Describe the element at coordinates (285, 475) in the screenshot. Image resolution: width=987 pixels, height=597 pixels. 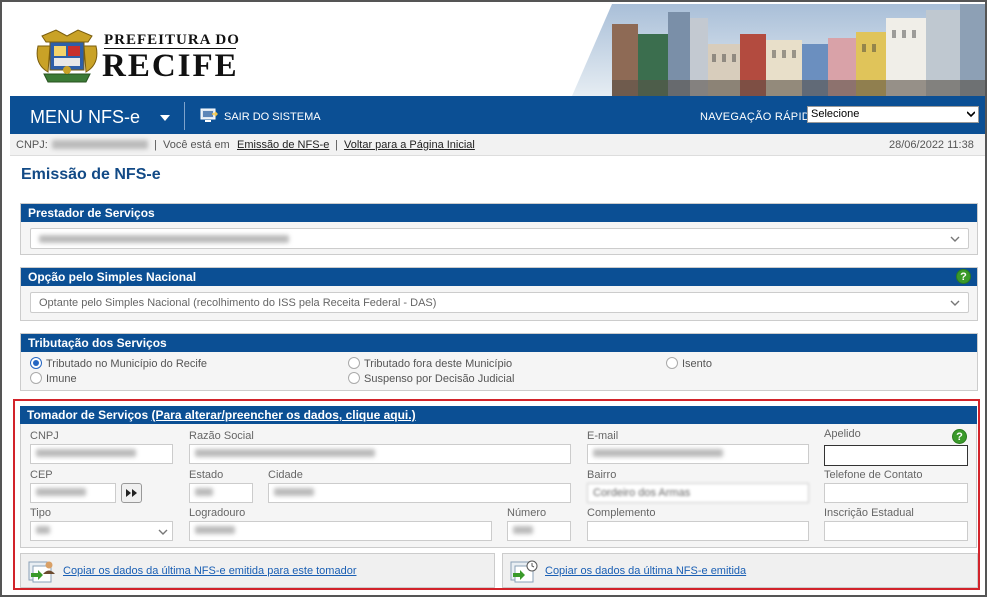
I see `cidade-label: Cidade` at that location.